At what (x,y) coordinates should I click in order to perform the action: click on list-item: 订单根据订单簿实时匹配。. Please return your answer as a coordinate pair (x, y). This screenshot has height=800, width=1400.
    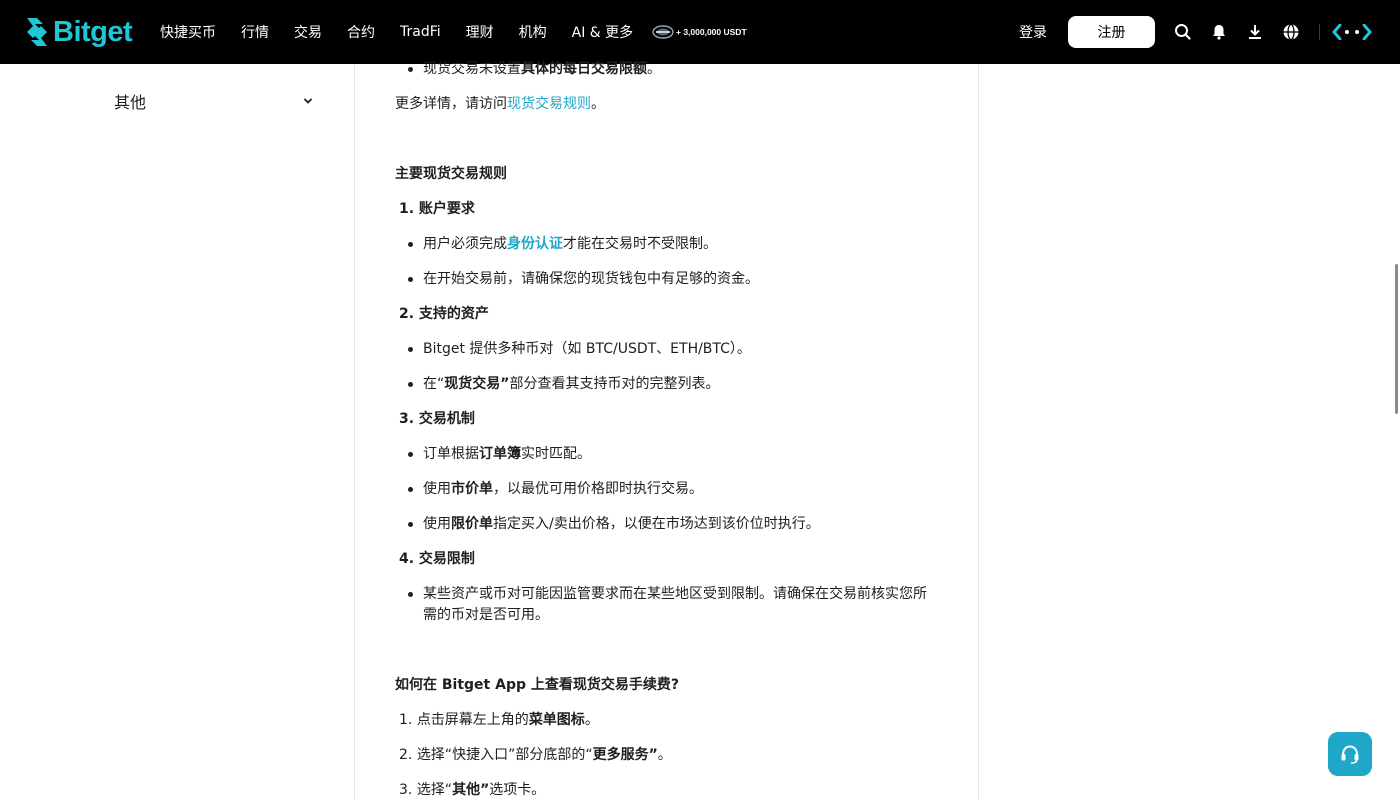
    Looking at the image, I should click on (499, 454).